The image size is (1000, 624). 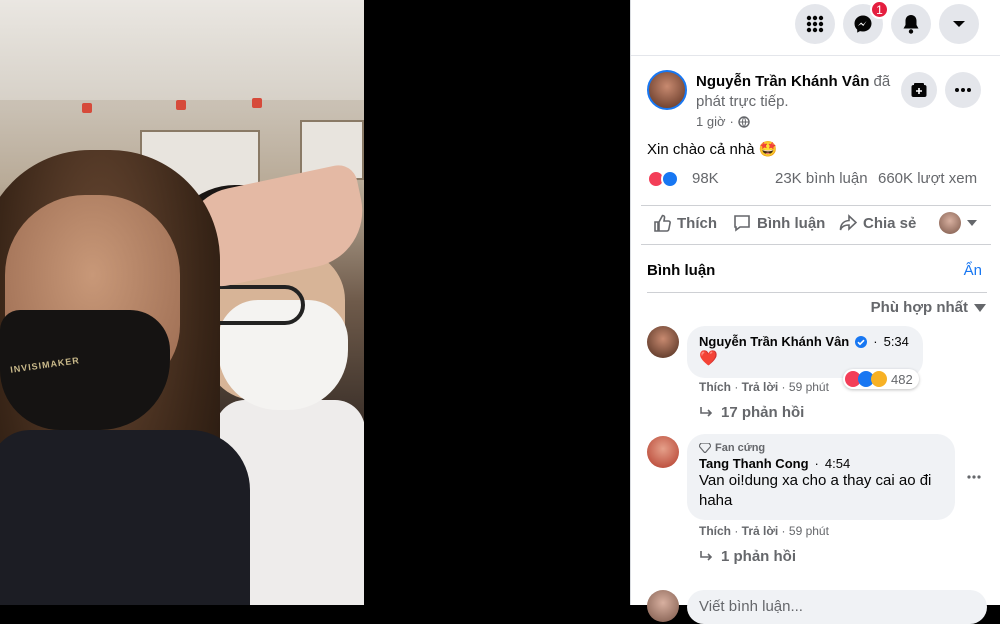 I want to click on post-options-button, so click(x=963, y=90).